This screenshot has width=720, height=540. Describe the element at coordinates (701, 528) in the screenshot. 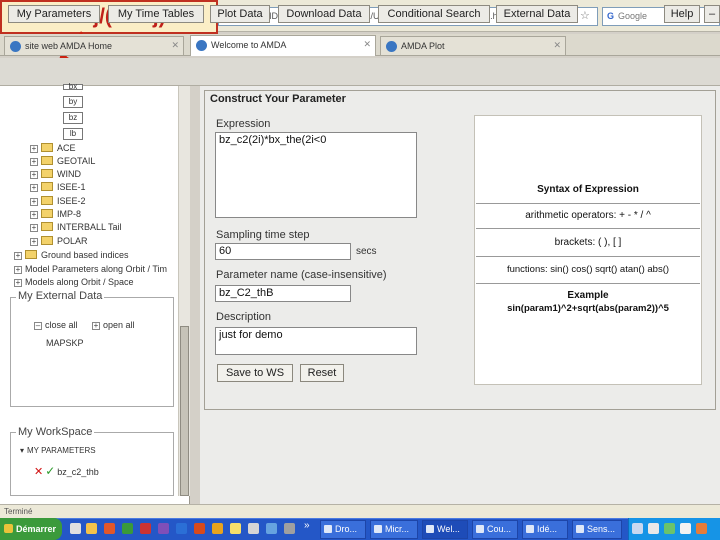

I see `tray-app-icon` at that location.